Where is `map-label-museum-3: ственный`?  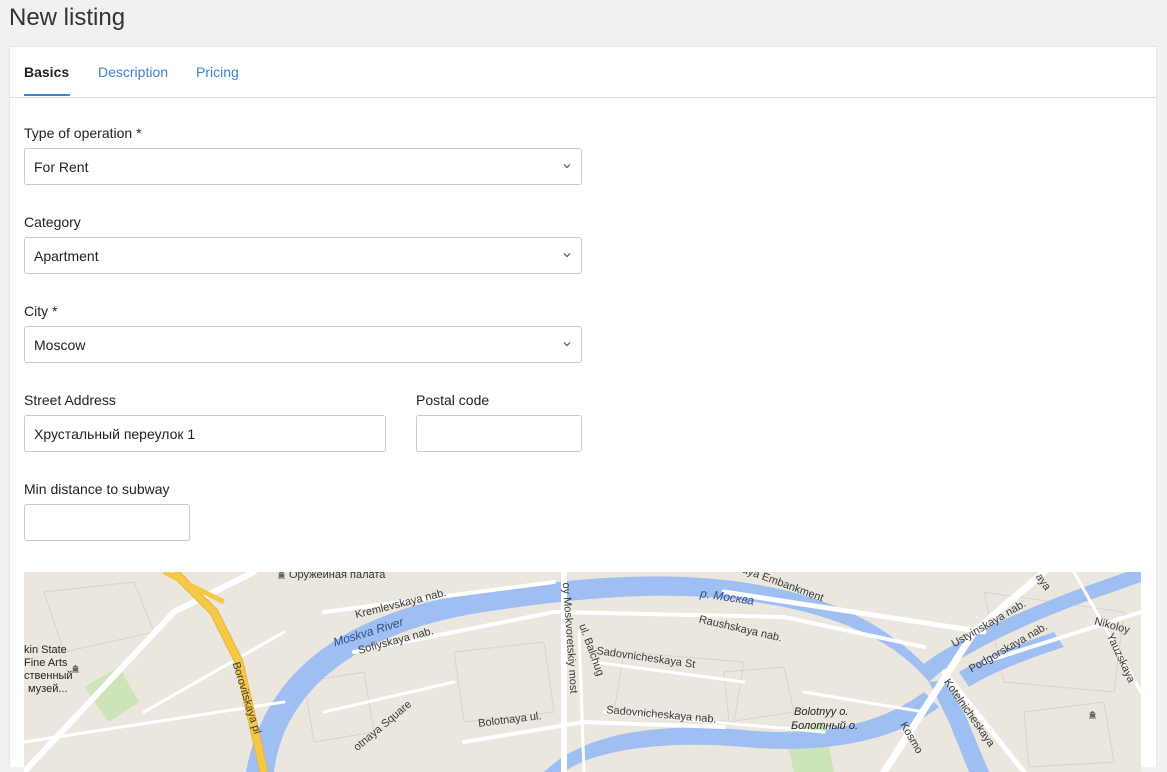 map-label-museum-3: ственный is located at coordinates (48, 676).